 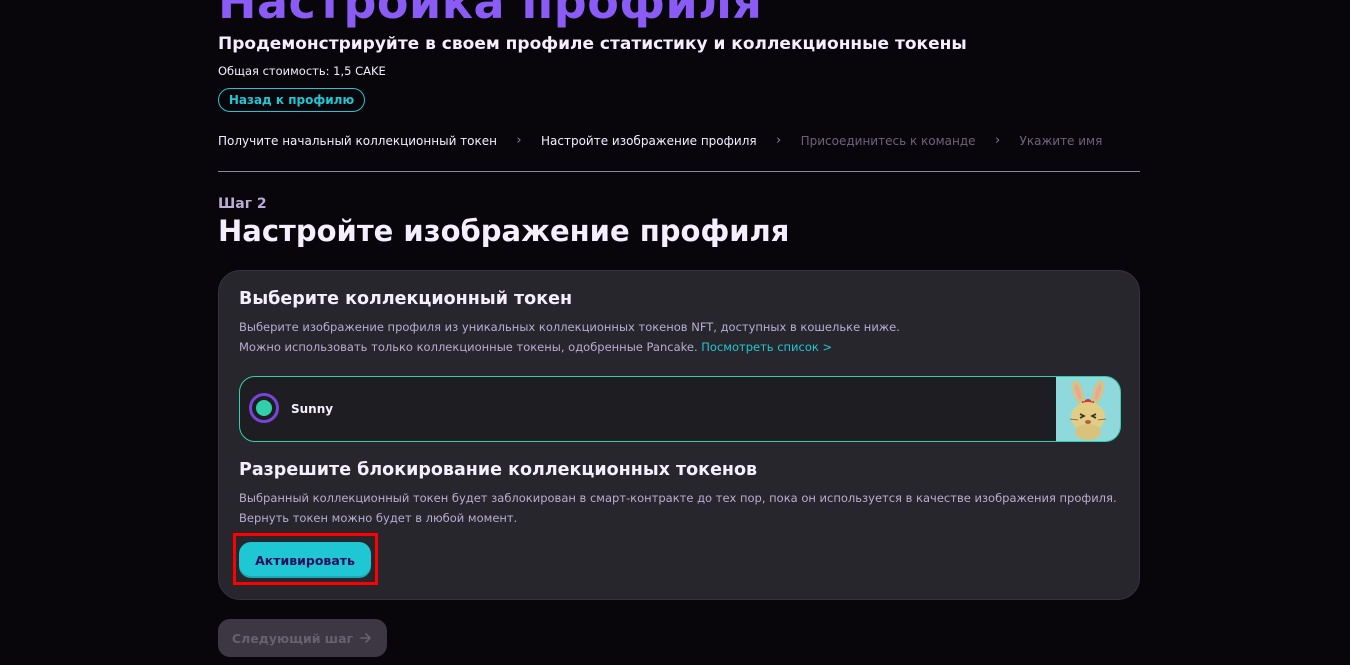 I want to click on nft-option-sunny: Sunny, so click(x=680, y=409).